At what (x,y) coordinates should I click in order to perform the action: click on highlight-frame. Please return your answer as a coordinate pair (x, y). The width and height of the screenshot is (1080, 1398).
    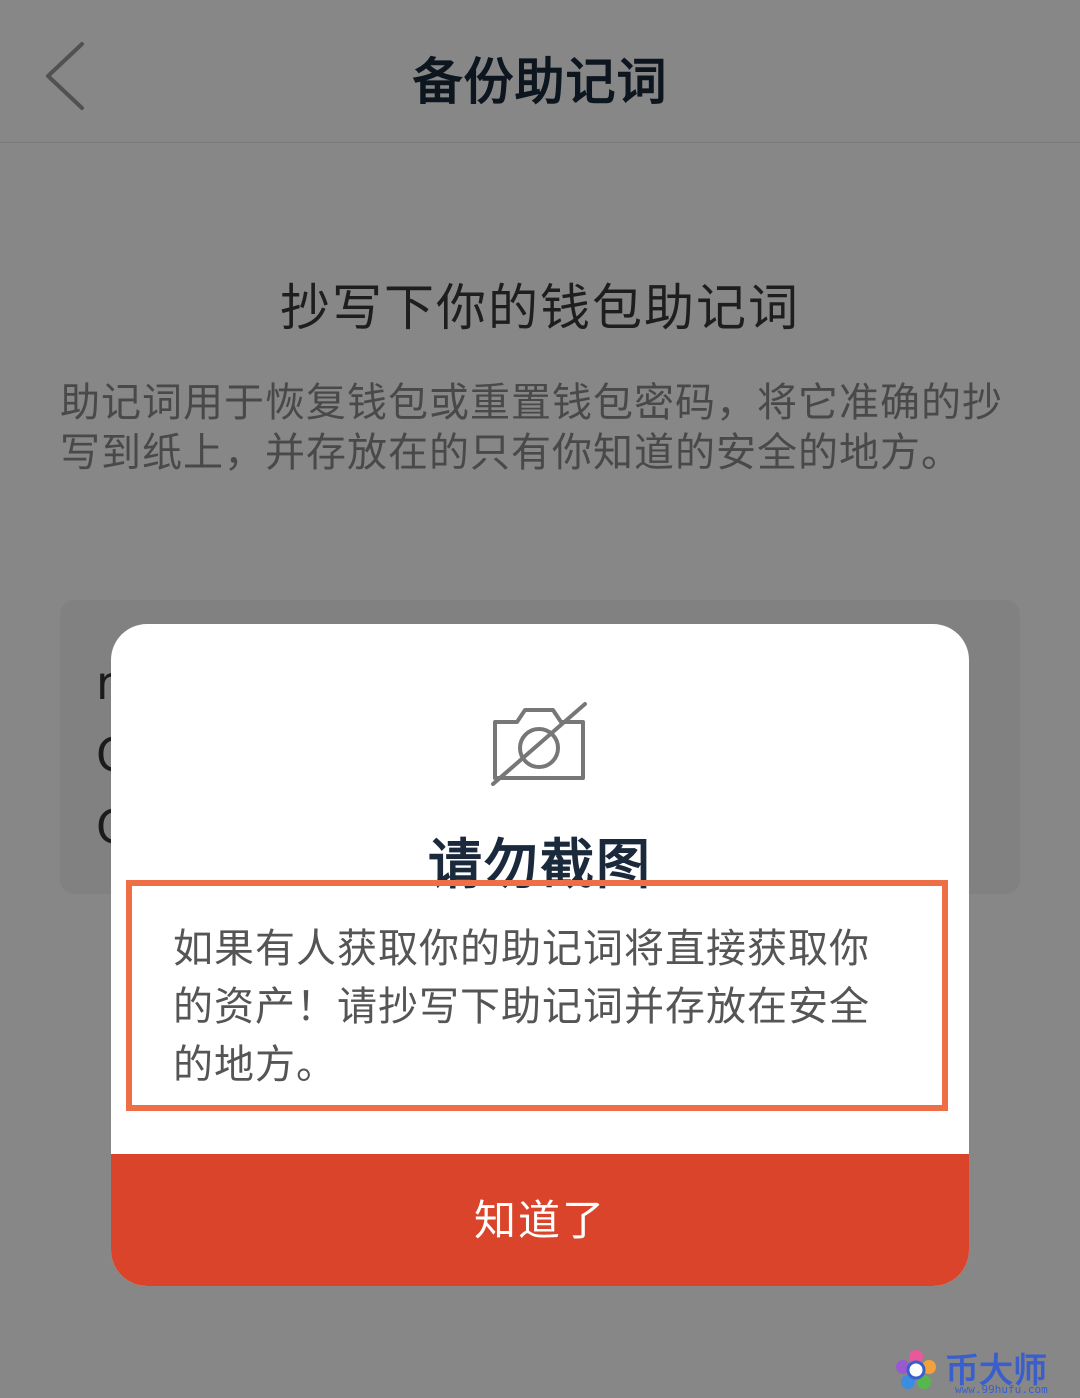
    Looking at the image, I should click on (537, 995).